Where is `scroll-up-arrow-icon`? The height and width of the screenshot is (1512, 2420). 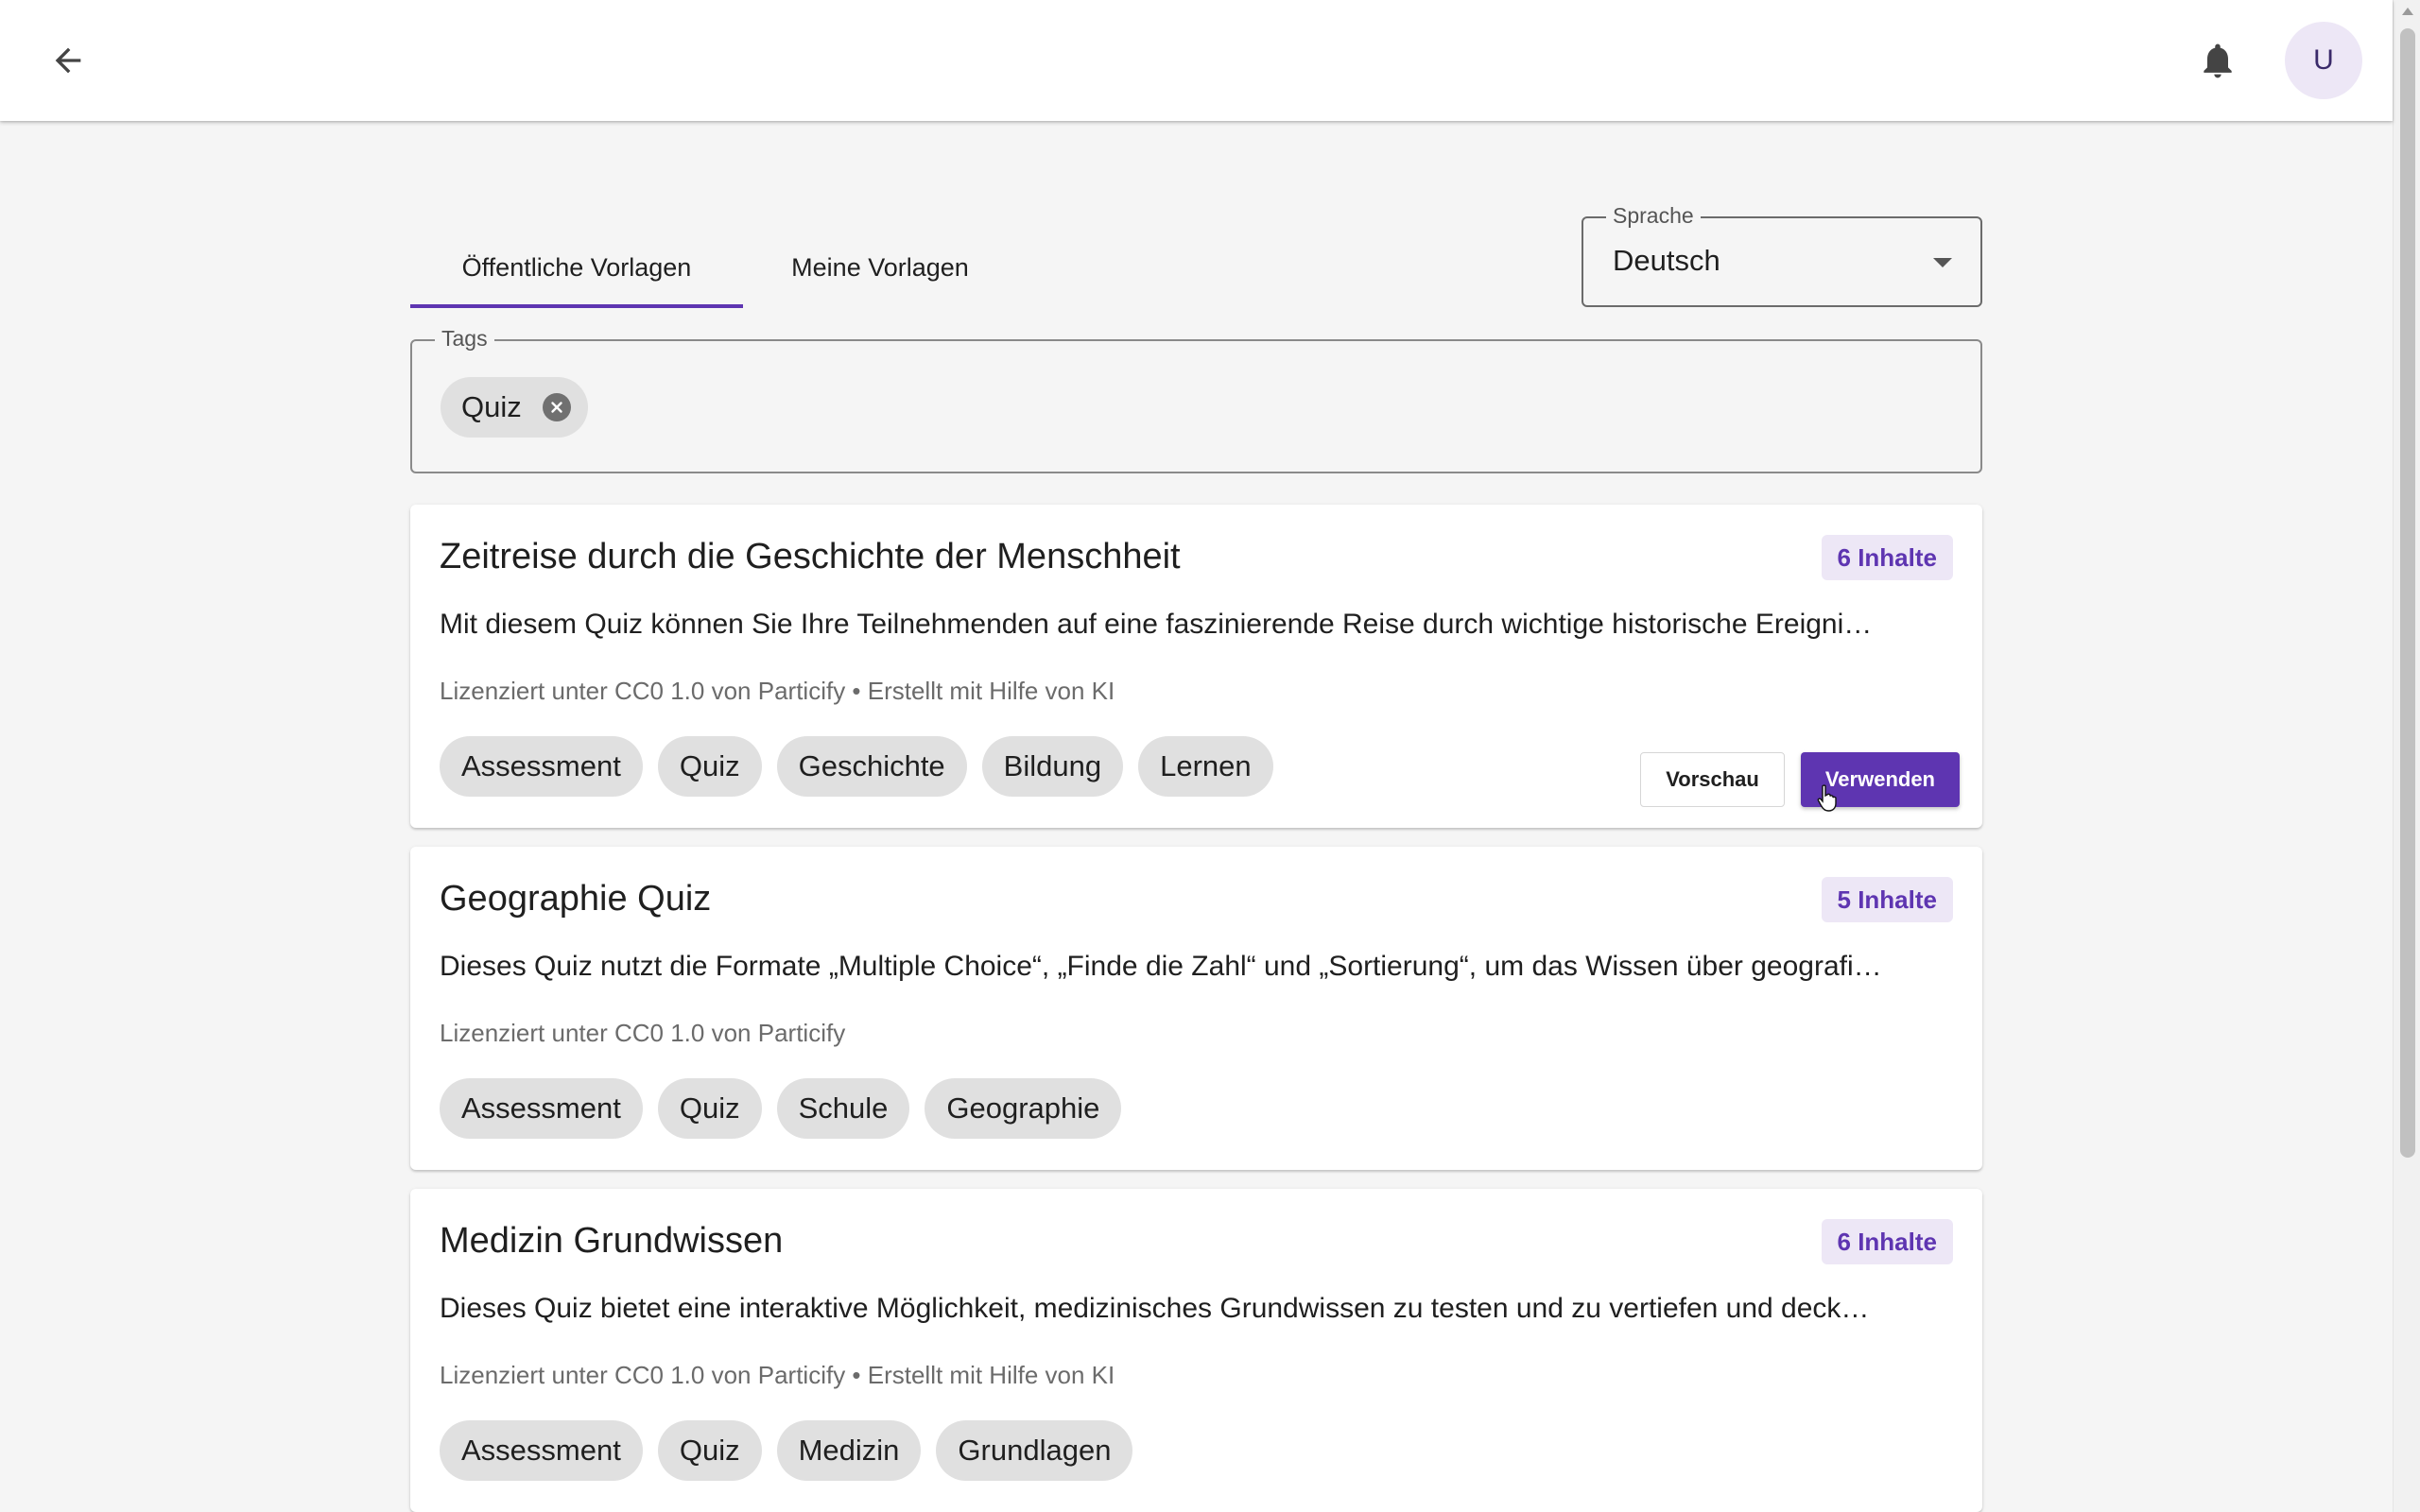 scroll-up-arrow-icon is located at coordinates (2408, 11).